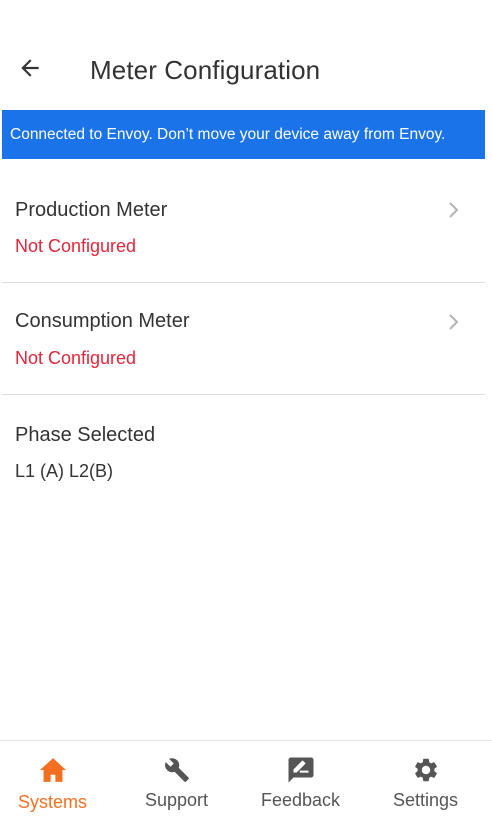  What do you see at coordinates (425, 800) in the screenshot?
I see `nav-settings-label: Settings` at bounding box center [425, 800].